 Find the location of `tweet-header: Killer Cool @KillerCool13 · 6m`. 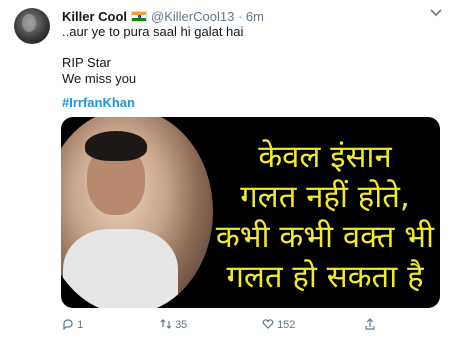

tweet-header: Killer Cool @KillerCool13 · 6m is located at coordinates (163, 16).